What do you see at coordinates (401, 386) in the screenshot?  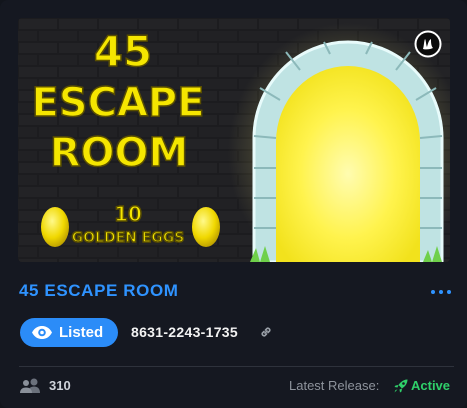 I see `rocket-icon` at bounding box center [401, 386].